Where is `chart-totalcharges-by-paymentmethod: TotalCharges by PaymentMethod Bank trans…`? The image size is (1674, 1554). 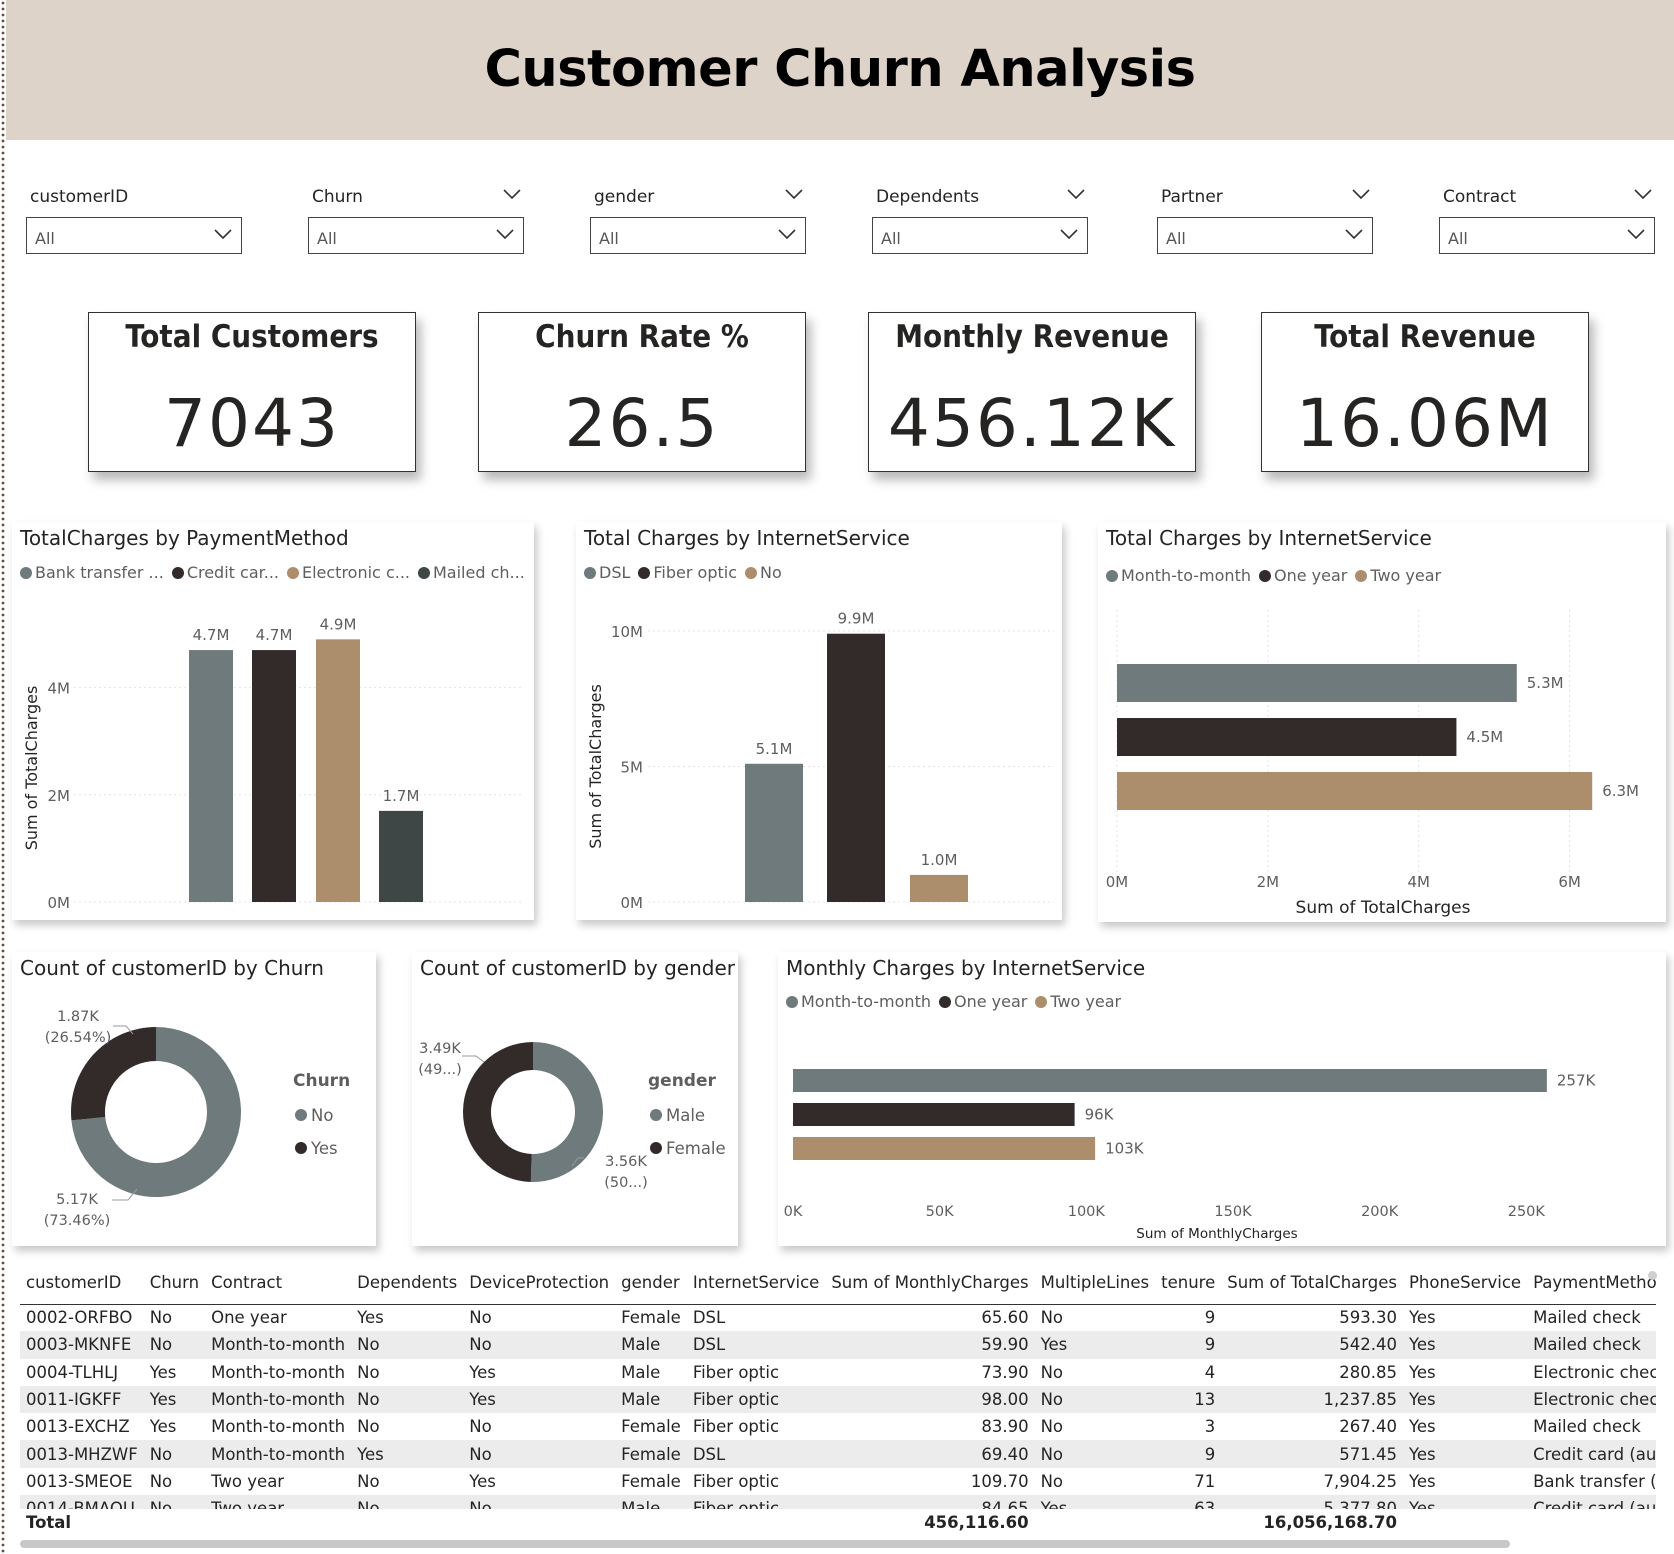 chart-totalcharges-by-paymentmethod: TotalCharges by PaymentMethod Bank trans… is located at coordinates (273, 721).